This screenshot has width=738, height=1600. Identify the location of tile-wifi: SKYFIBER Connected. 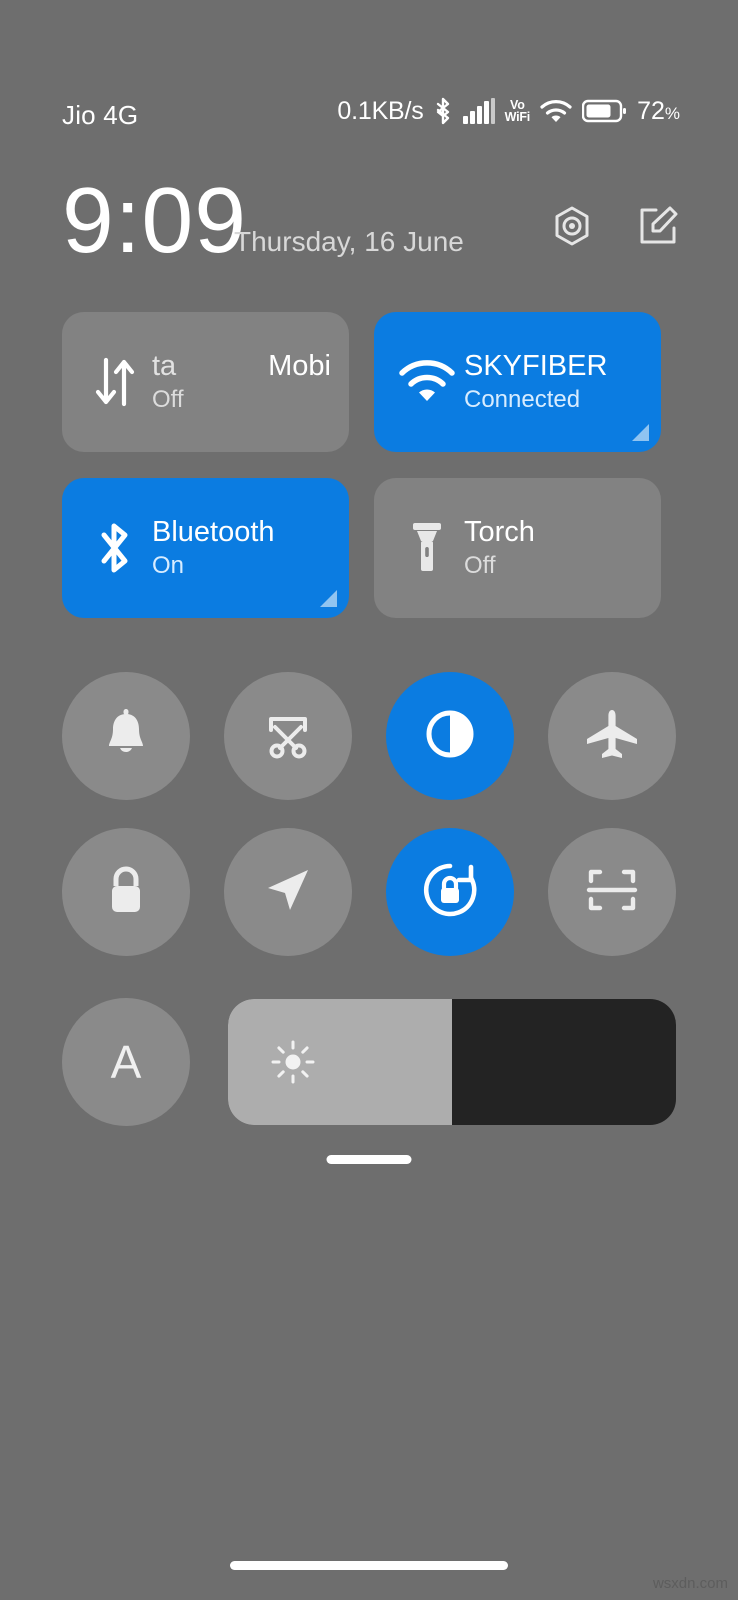
(517, 382).